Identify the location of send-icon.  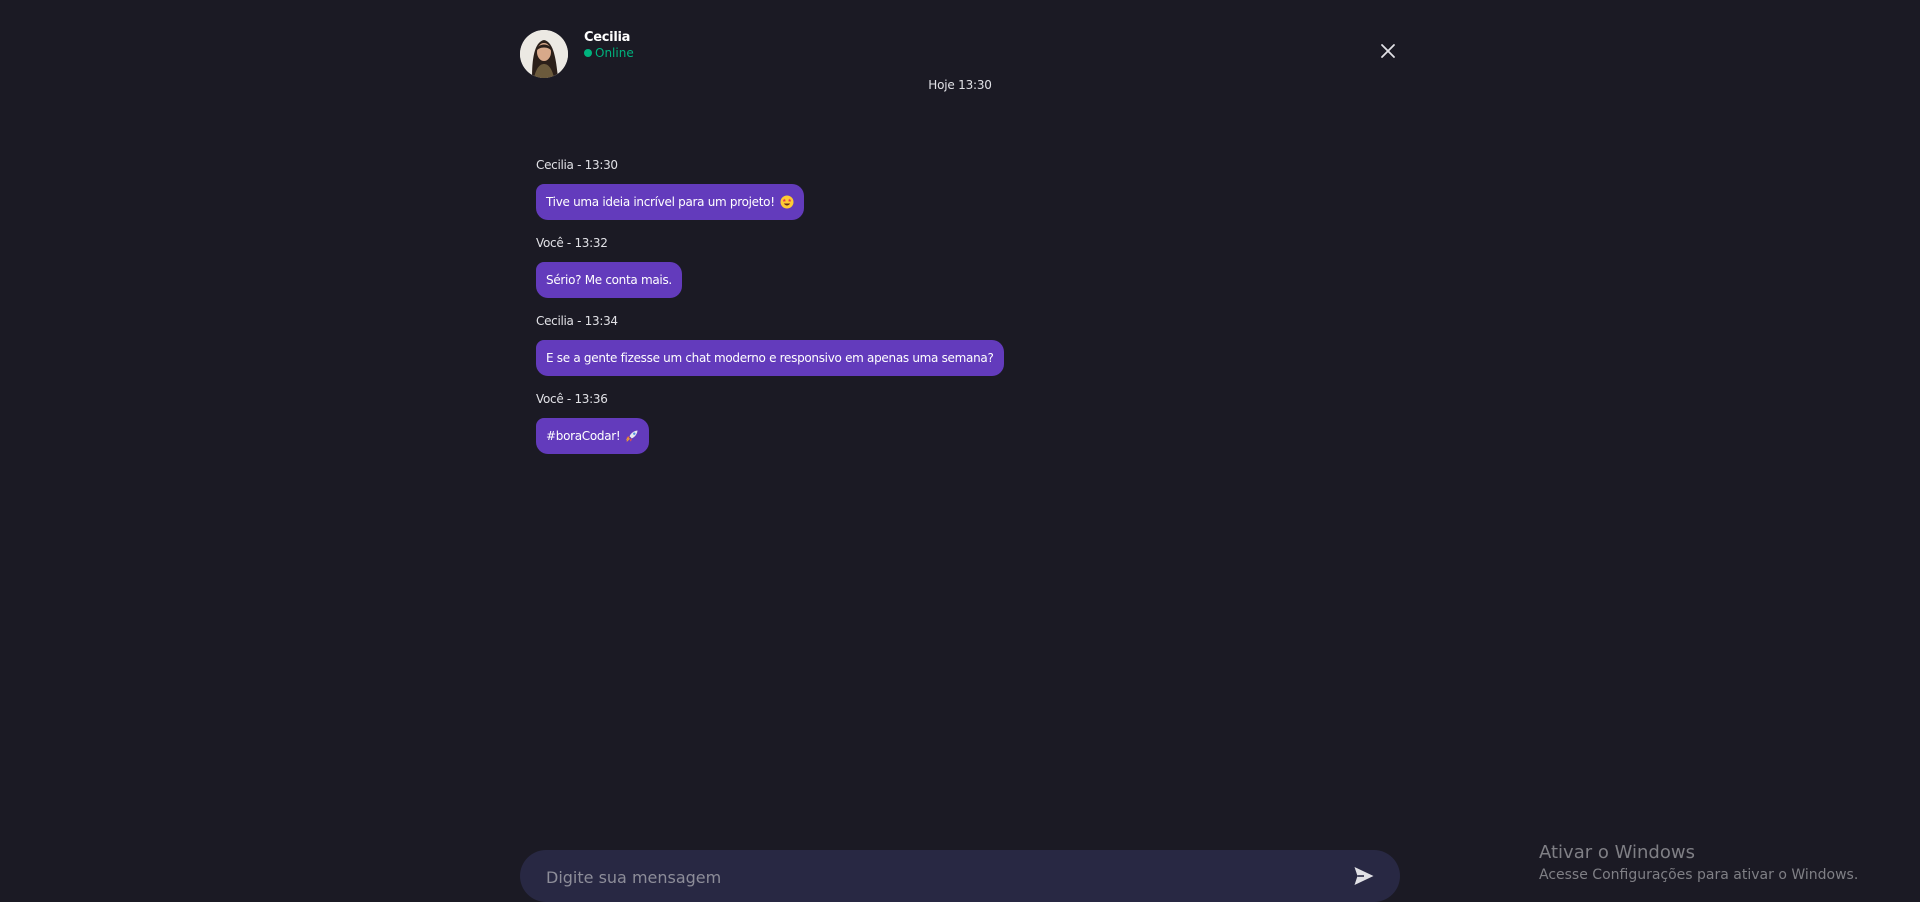
(1364, 876).